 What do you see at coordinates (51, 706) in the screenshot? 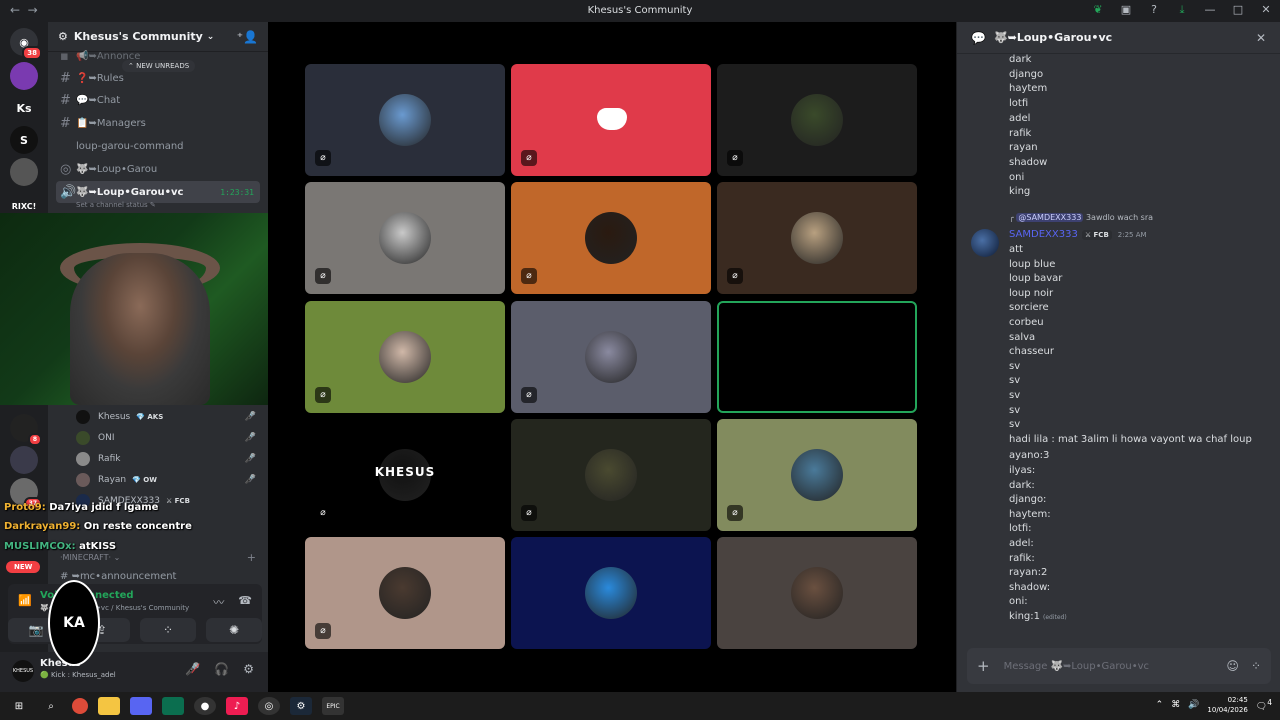
I see `search-icon: ⌕` at bounding box center [51, 706].